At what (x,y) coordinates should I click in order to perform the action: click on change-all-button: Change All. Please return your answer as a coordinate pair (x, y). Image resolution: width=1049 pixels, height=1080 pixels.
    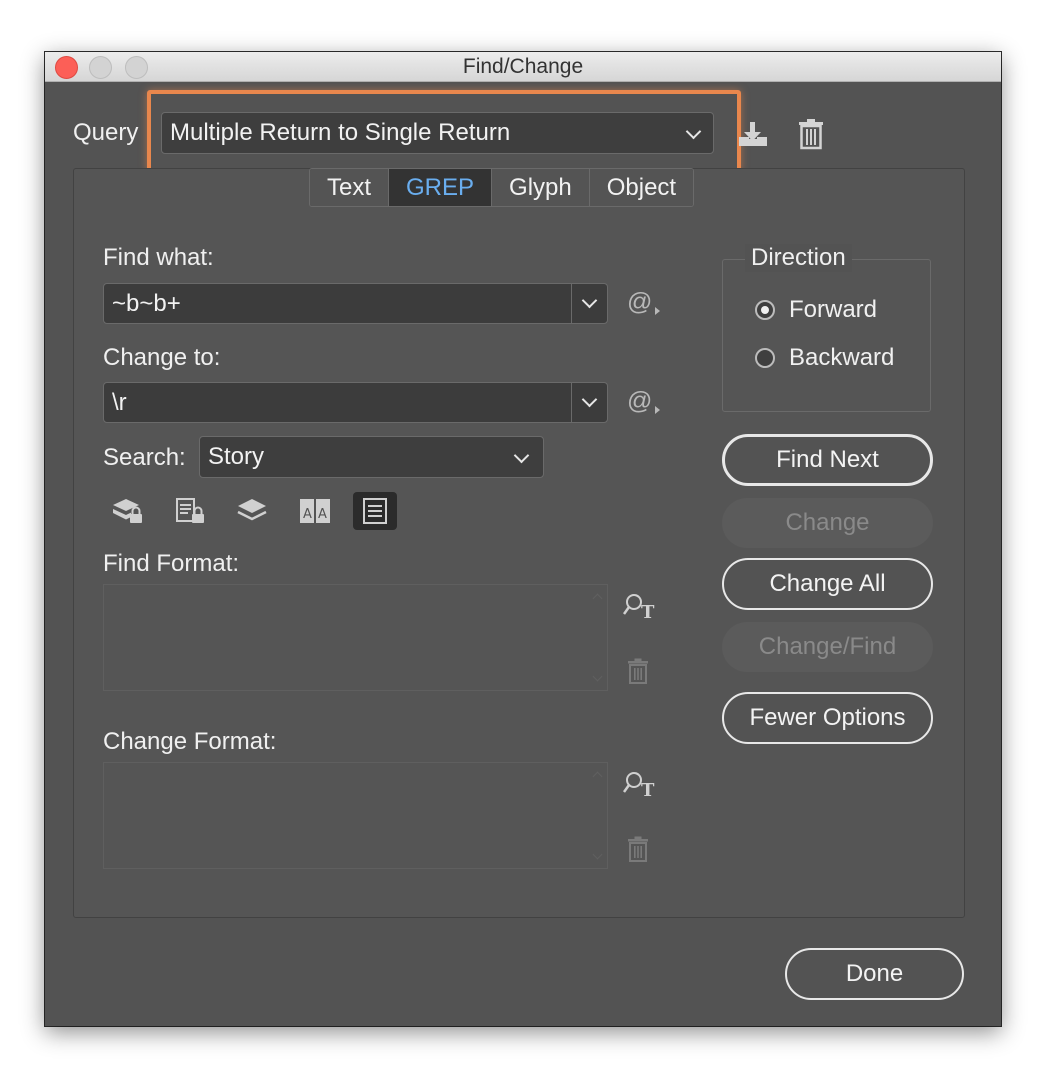
    Looking at the image, I should click on (827, 584).